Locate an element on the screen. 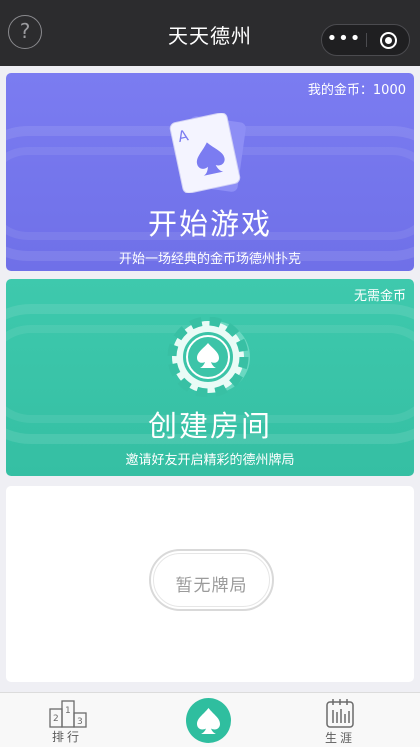  coin-balance: 我的金币：1000 is located at coordinates (356, 90).